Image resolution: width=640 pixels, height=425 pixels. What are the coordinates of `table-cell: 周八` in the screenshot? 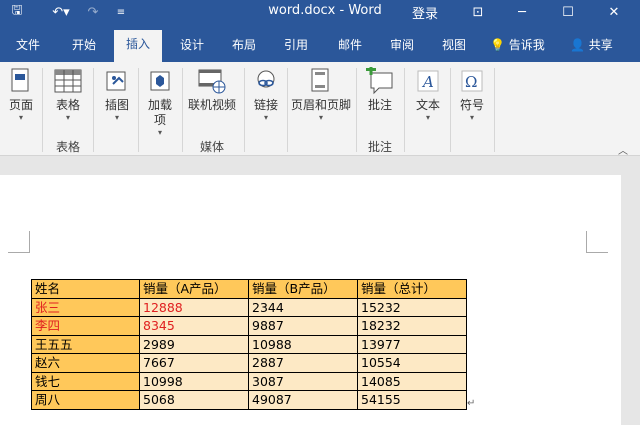 It's located at (85, 400).